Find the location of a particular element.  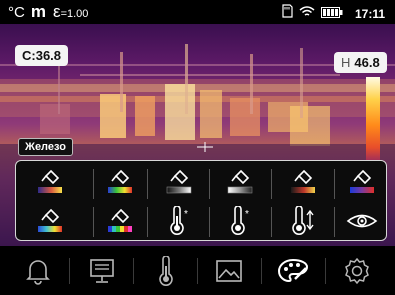

palette-red-hot-icon is located at coordinates (303, 181).